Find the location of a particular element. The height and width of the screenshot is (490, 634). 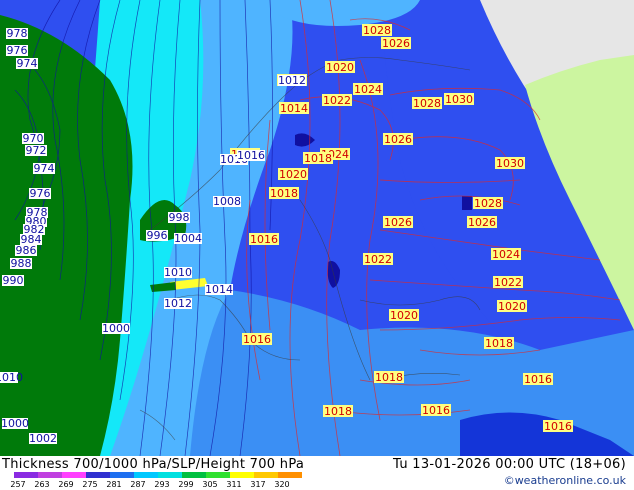

slp-label-22: 1024 is located at coordinates (506, 254).